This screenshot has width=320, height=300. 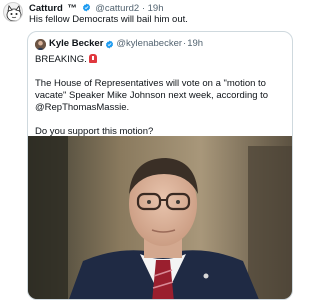 What do you see at coordinates (46, 8) in the screenshot?
I see `author-name: Catturd` at bounding box center [46, 8].